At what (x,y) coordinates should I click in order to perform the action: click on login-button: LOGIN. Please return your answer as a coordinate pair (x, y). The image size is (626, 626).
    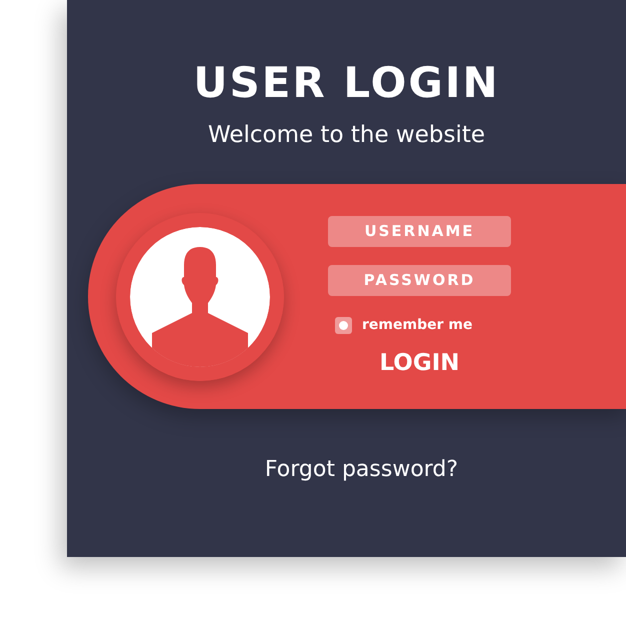
    Looking at the image, I should click on (419, 363).